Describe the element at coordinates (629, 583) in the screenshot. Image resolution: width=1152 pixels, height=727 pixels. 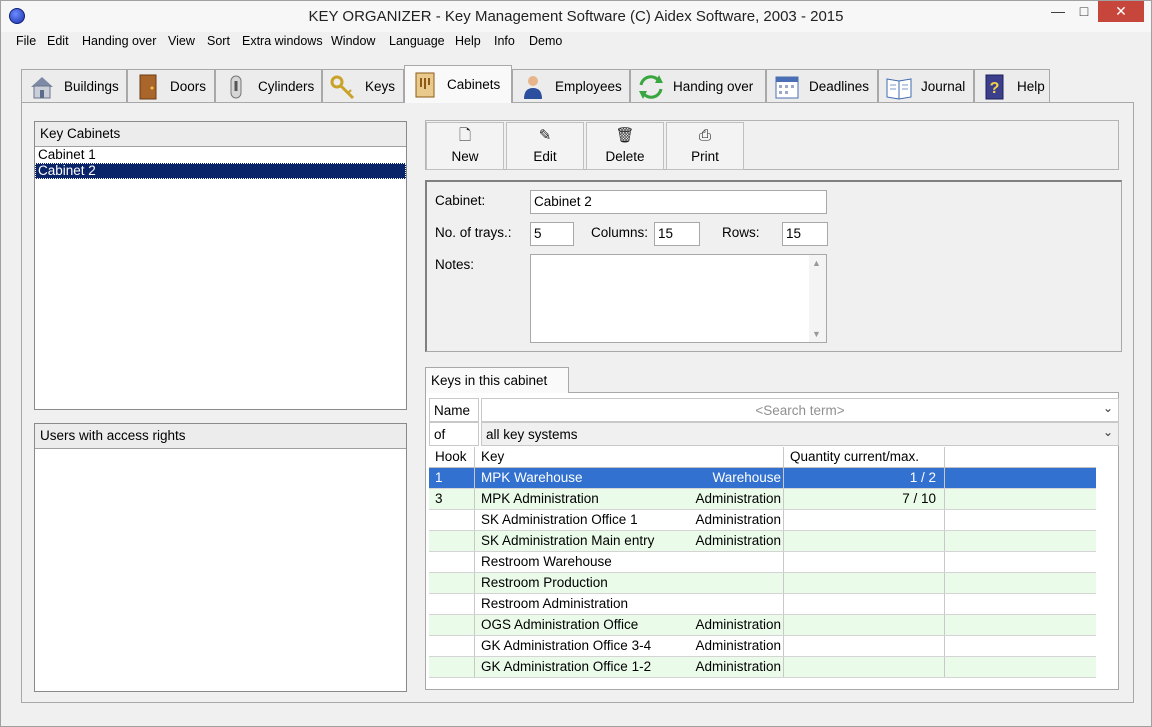
I see `key-cell: Restroom Production` at that location.